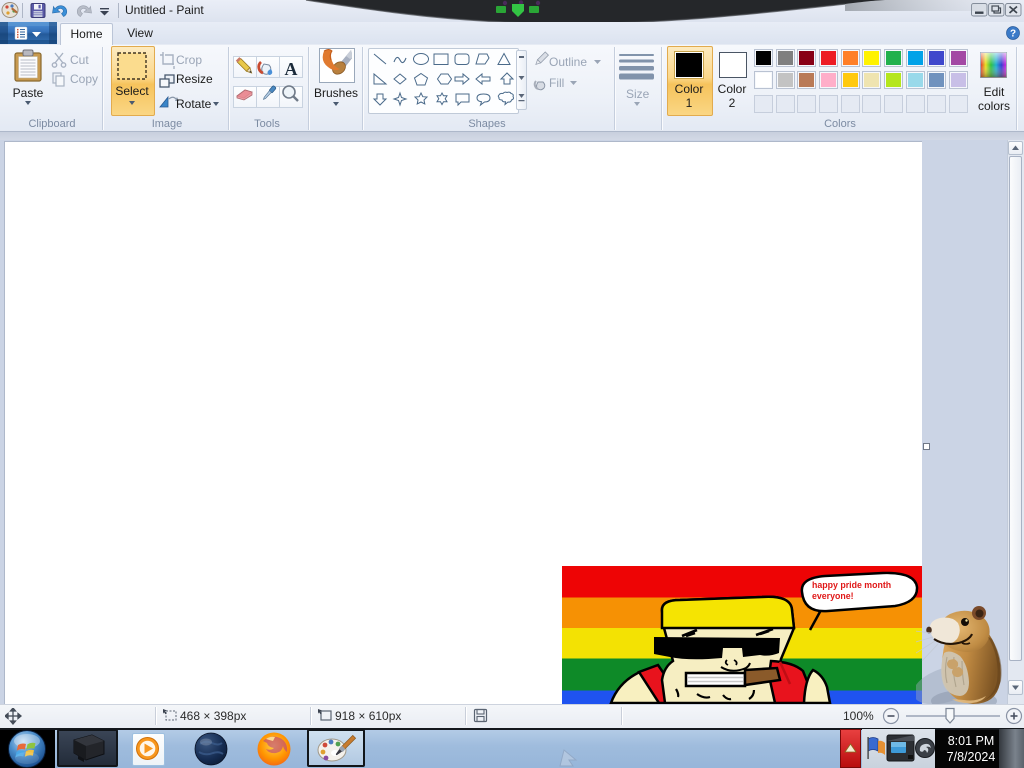  Describe the element at coordinates (291, 69) in the screenshot. I see `svg-text: A` at that location.